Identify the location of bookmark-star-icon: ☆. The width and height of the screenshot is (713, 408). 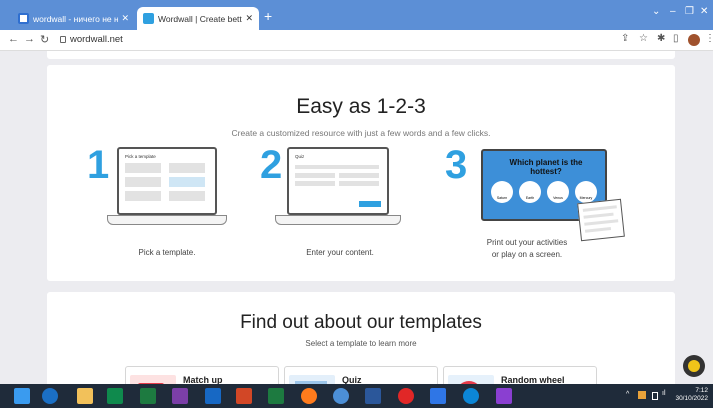
(643, 38).